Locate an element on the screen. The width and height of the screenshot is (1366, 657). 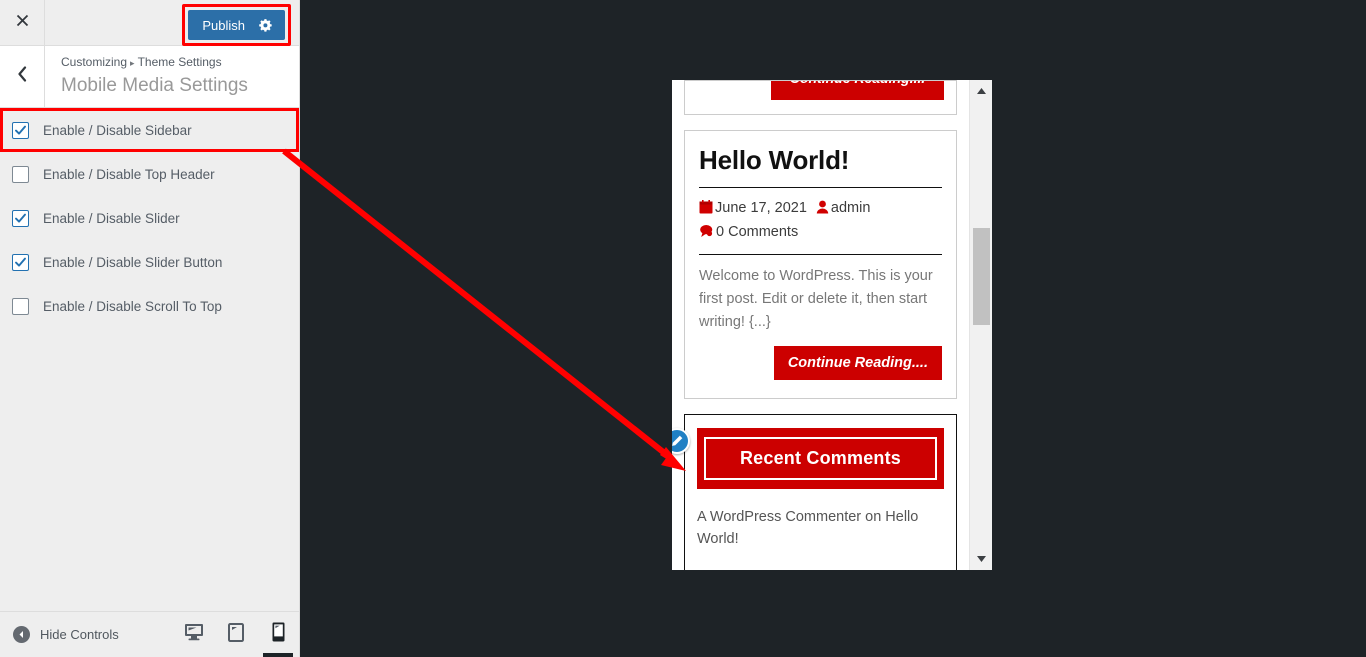
publish-highlight-annotation: Publish is located at coordinates (236, 25).